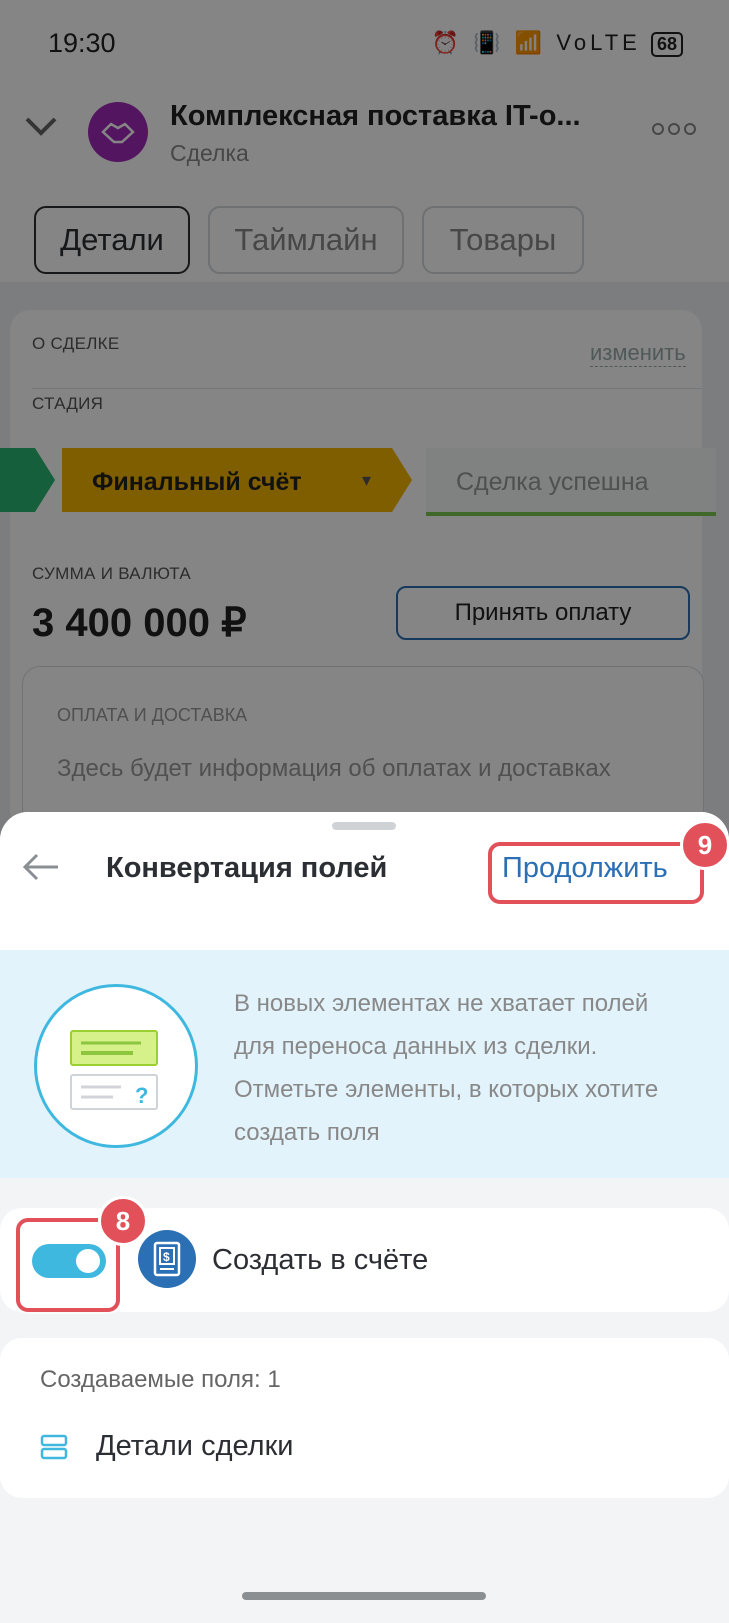  Describe the element at coordinates (364, 826) in the screenshot. I see `drag-handle` at that location.